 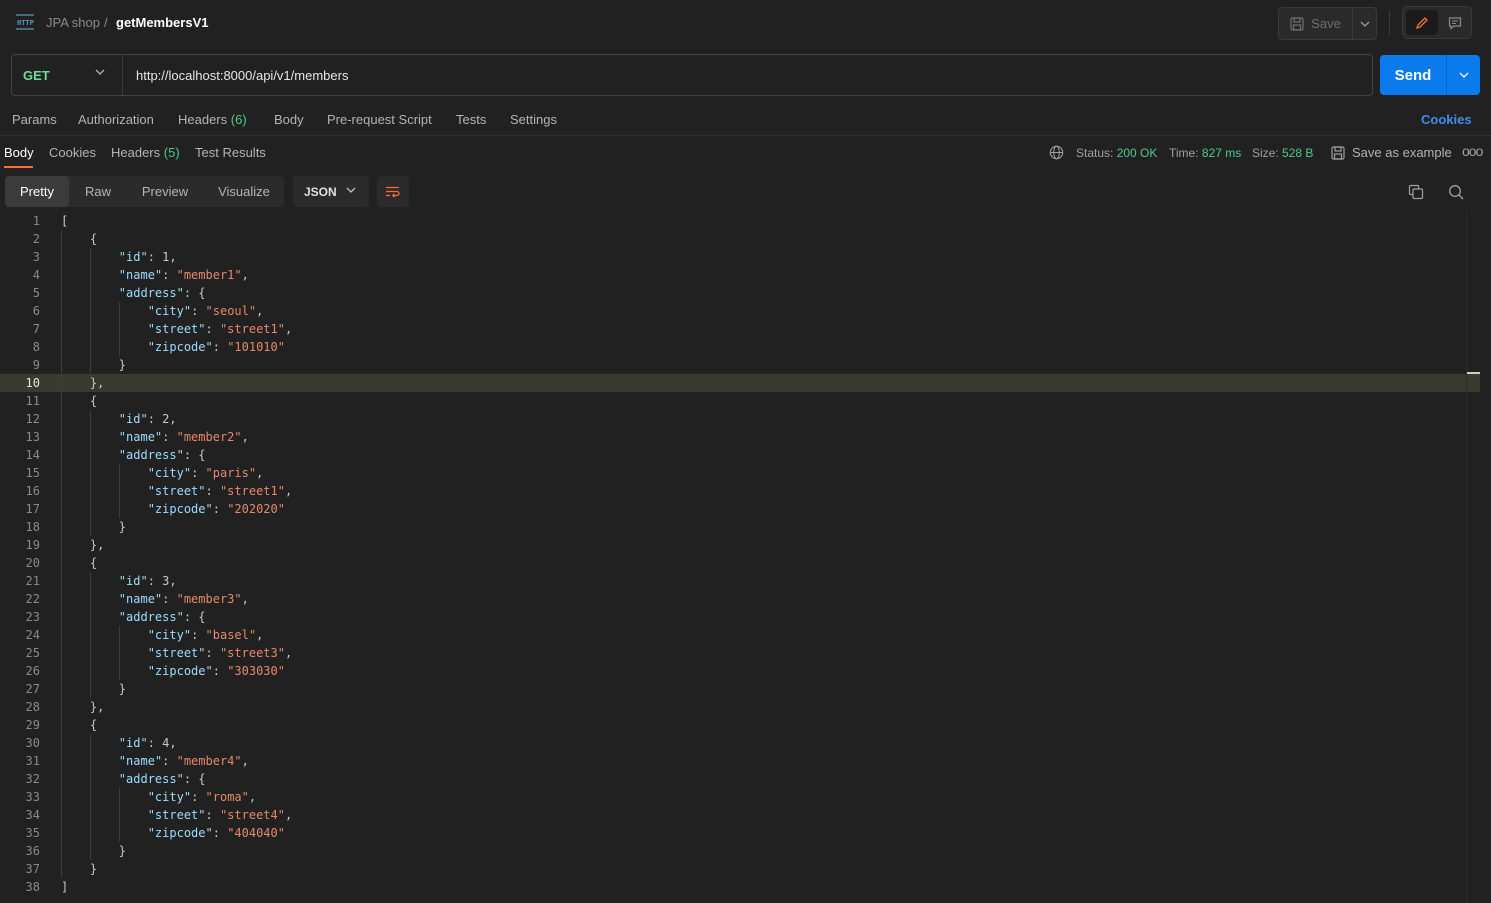 I want to click on code-line: 32 "address": {, so click(x=740, y=779).